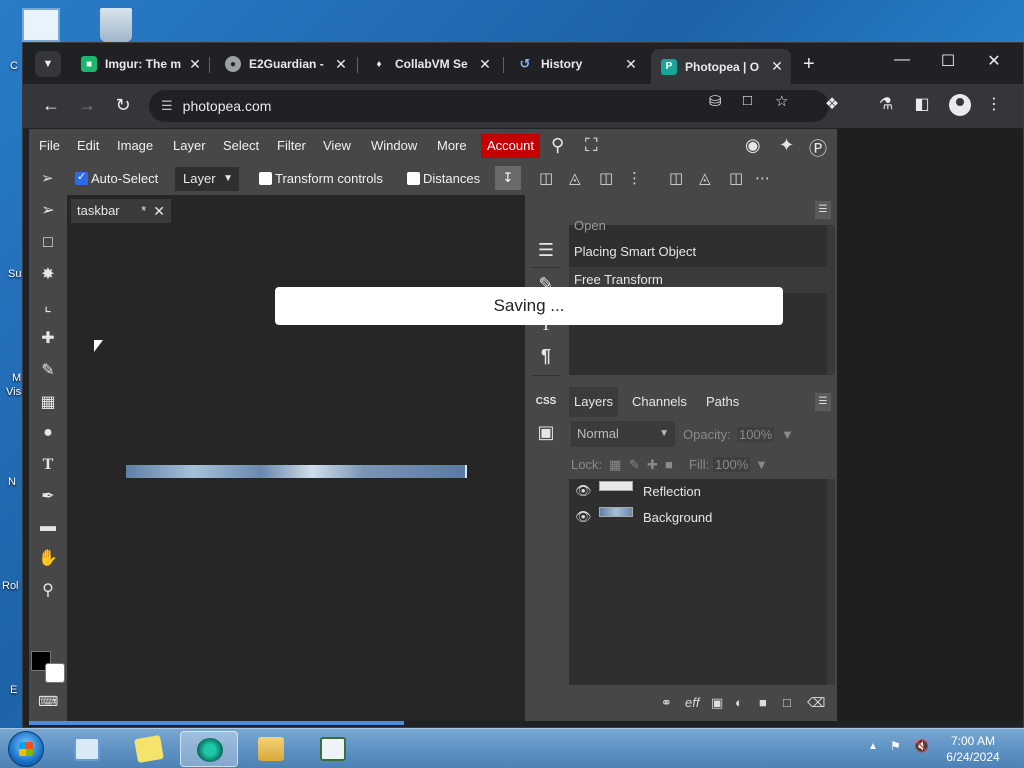 This screenshot has width=1024, height=768. Describe the element at coordinates (49, 145) in the screenshot. I see `menu-file: File` at that location.